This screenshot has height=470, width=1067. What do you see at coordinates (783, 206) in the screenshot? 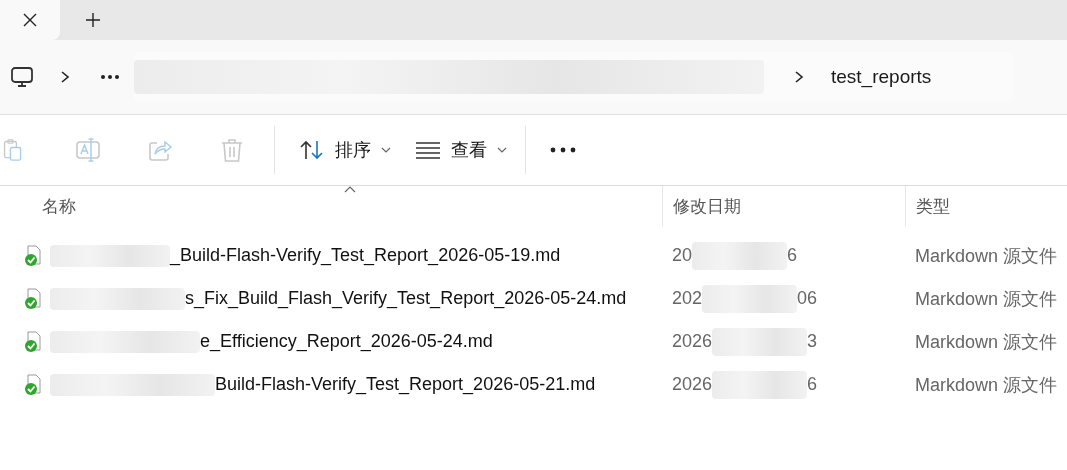
I see `column-header: 修改日期` at bounding box center [783, 206].